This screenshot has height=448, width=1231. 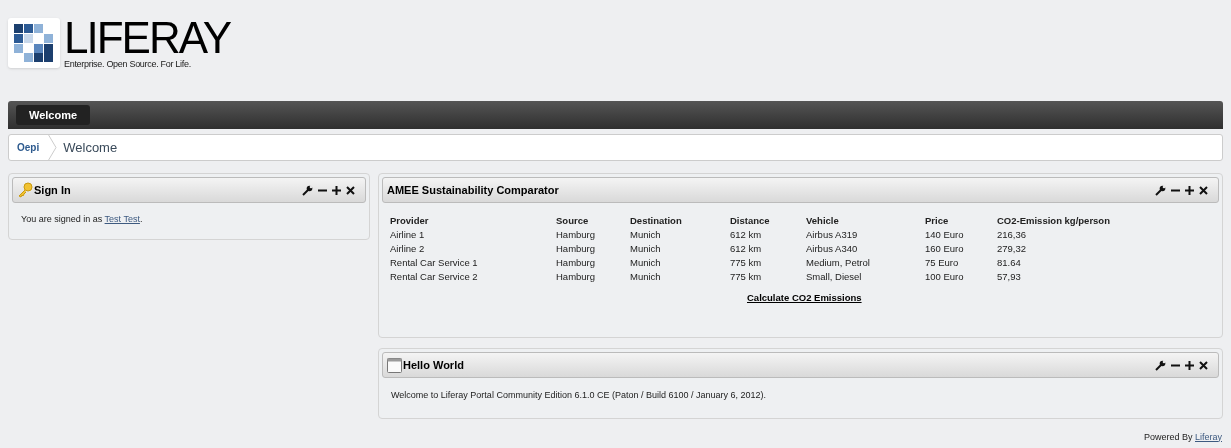 I want to click on column-header: Vehicle, so click(x=865, y=221).